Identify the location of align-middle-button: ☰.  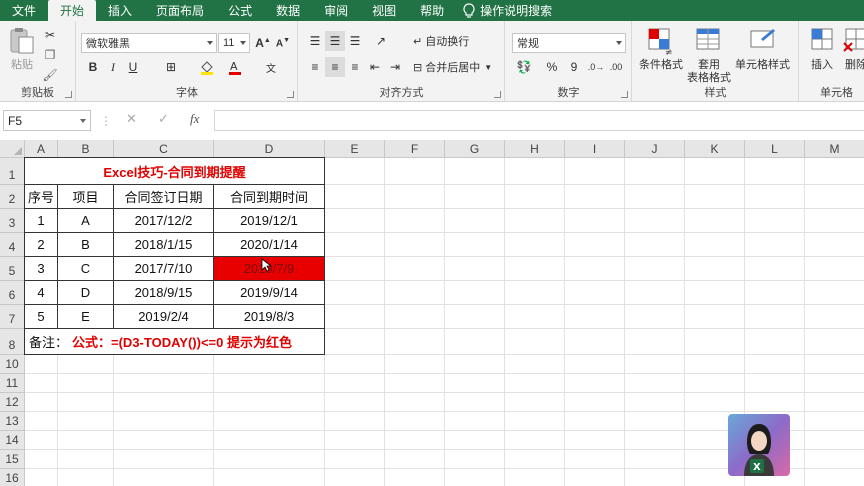
(335, 41).